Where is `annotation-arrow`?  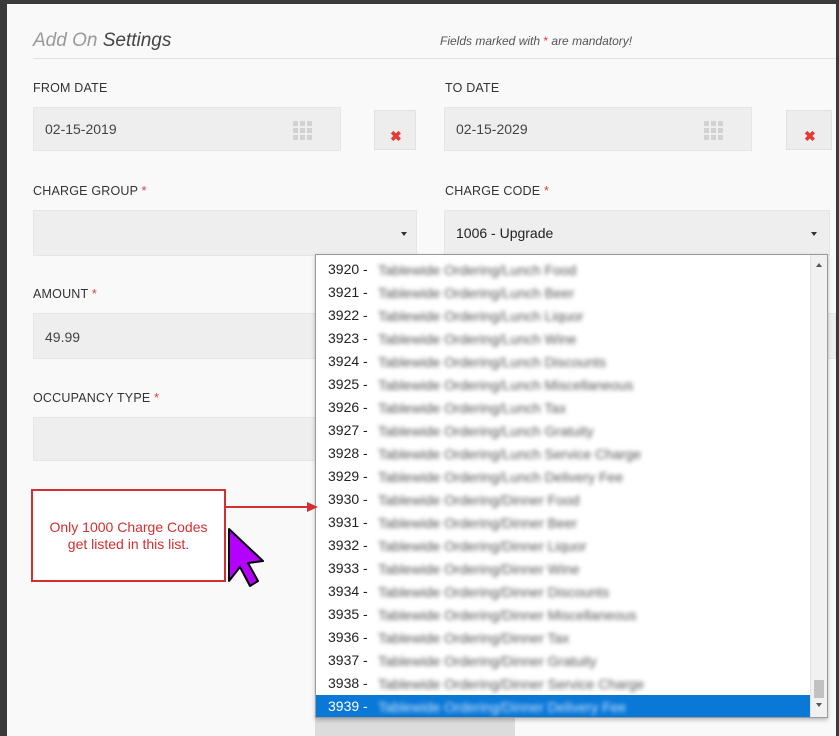
annotation-arrow is located at coordinates (272, 507).